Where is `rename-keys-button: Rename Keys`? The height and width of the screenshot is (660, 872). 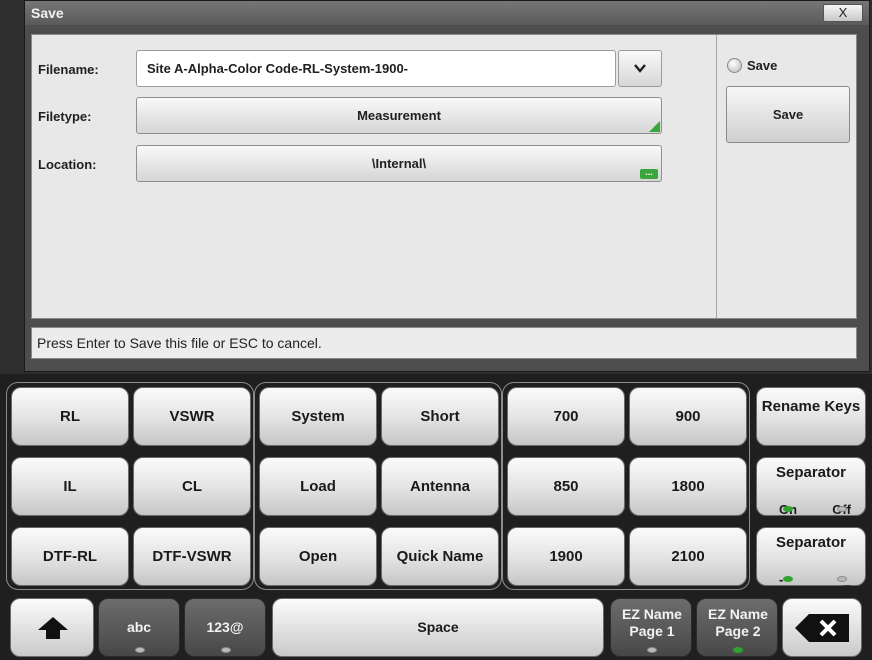 rename-keys-button: Rename Keys is located at coordinates (811, 416).